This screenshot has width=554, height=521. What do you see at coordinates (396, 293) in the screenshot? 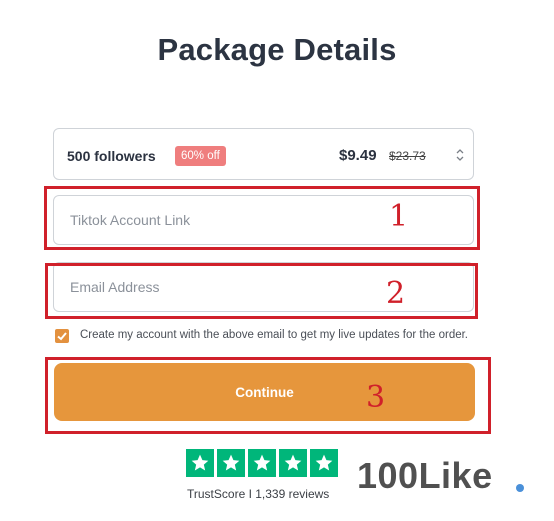
I see `annotation-number-2: 2` at bounding box center [396, 293].